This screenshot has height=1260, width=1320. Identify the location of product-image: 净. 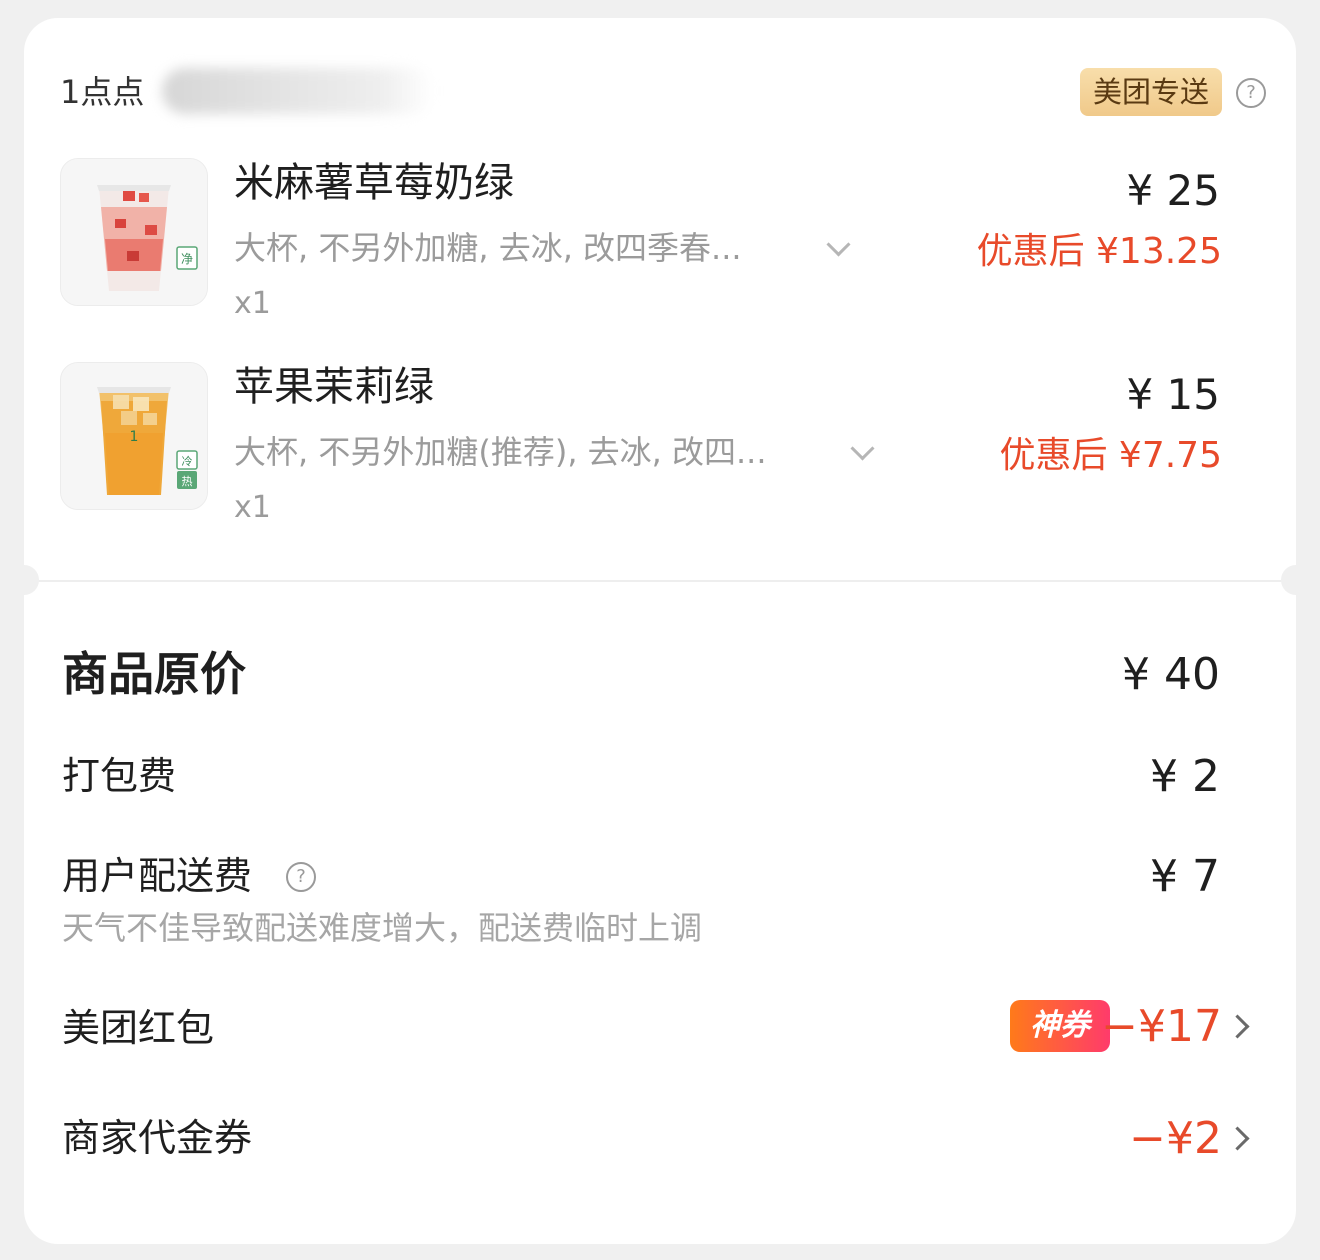
(134, 232).